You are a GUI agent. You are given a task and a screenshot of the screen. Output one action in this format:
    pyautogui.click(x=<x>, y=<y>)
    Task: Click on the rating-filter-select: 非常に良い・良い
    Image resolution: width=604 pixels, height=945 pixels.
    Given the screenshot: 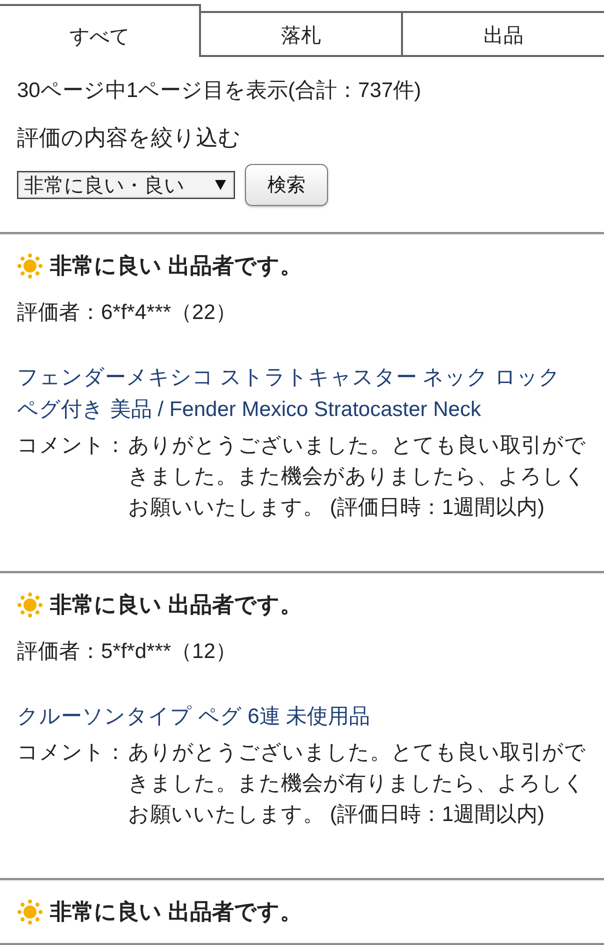 What is the action you would take?
    pyautogui.click(x=126, y=185)
    